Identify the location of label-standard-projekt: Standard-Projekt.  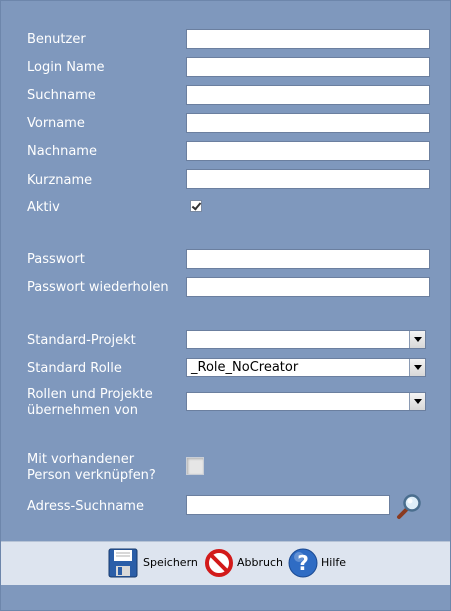
(81, 340).